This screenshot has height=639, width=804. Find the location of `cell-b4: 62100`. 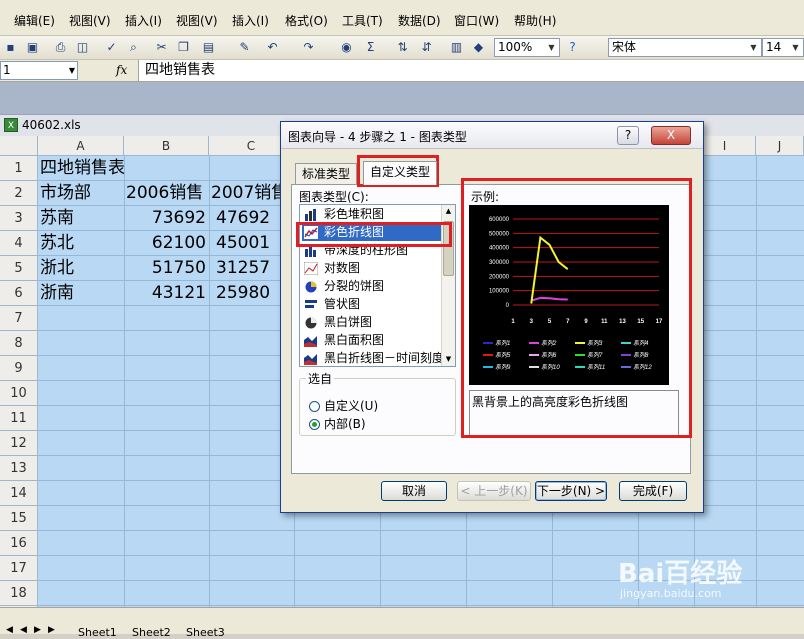

cell-b4: 62100 is located at coordinates (165, 243).